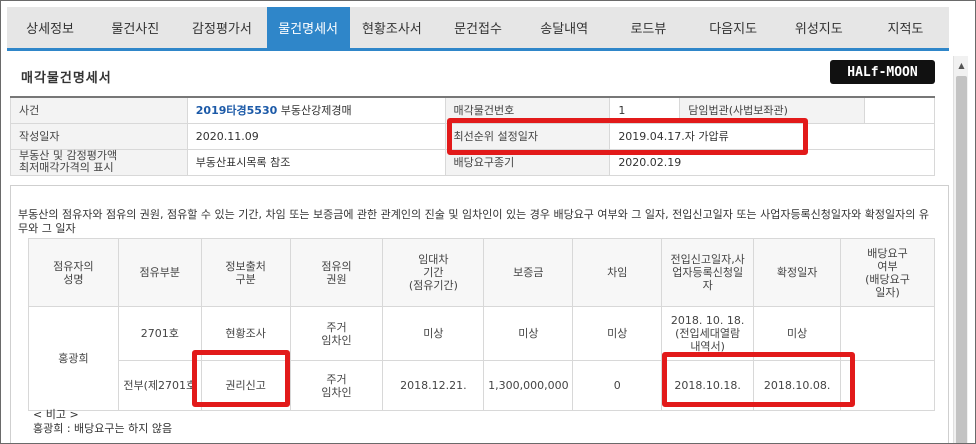 The image size is (976, 444). Describe the element at coordinates (819, 27) in the screenshot. I see `tab-satellite-map: 위성지도` at that location.